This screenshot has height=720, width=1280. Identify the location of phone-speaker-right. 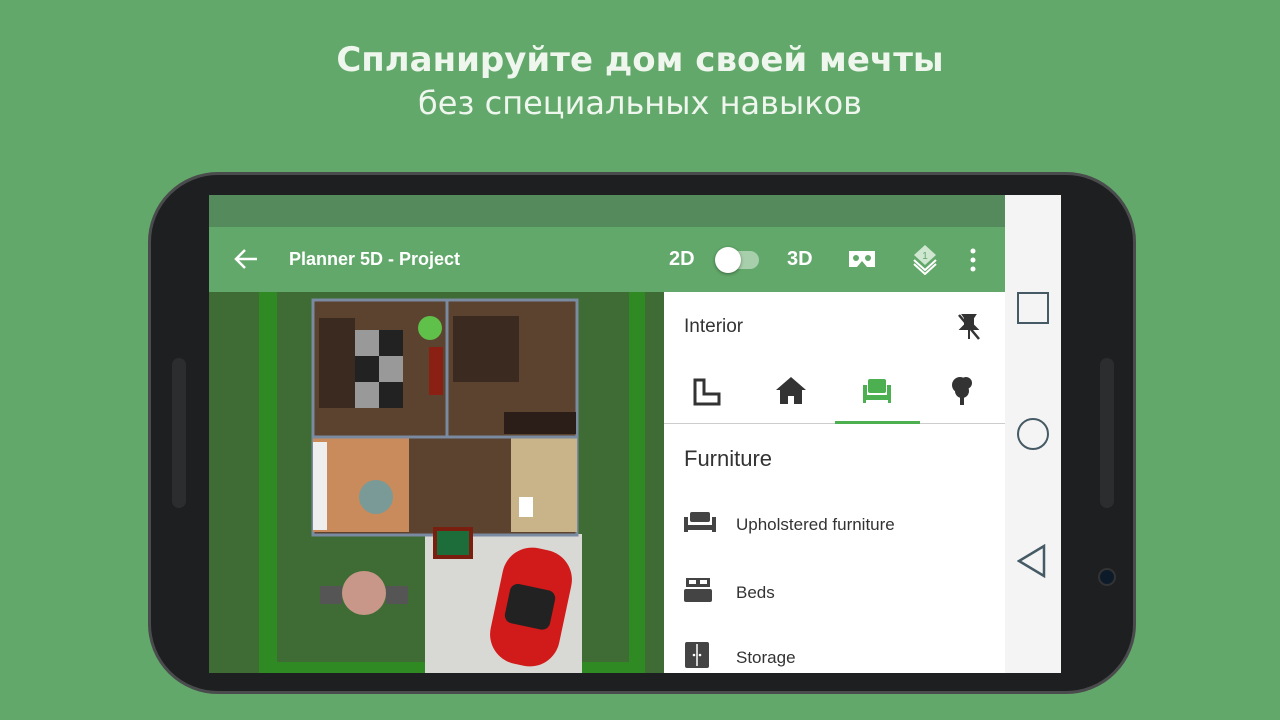
(1107, 433).